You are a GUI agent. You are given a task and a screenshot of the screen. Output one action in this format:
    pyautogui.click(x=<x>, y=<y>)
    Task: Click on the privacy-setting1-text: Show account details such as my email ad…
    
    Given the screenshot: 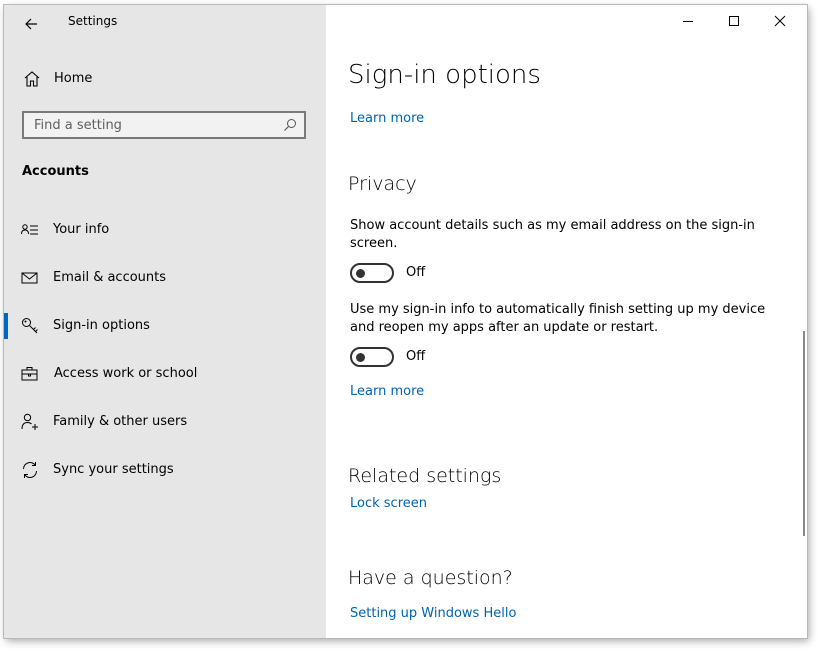 What is the action you would take?
    pyautogui.click(x=552, y=234)
    